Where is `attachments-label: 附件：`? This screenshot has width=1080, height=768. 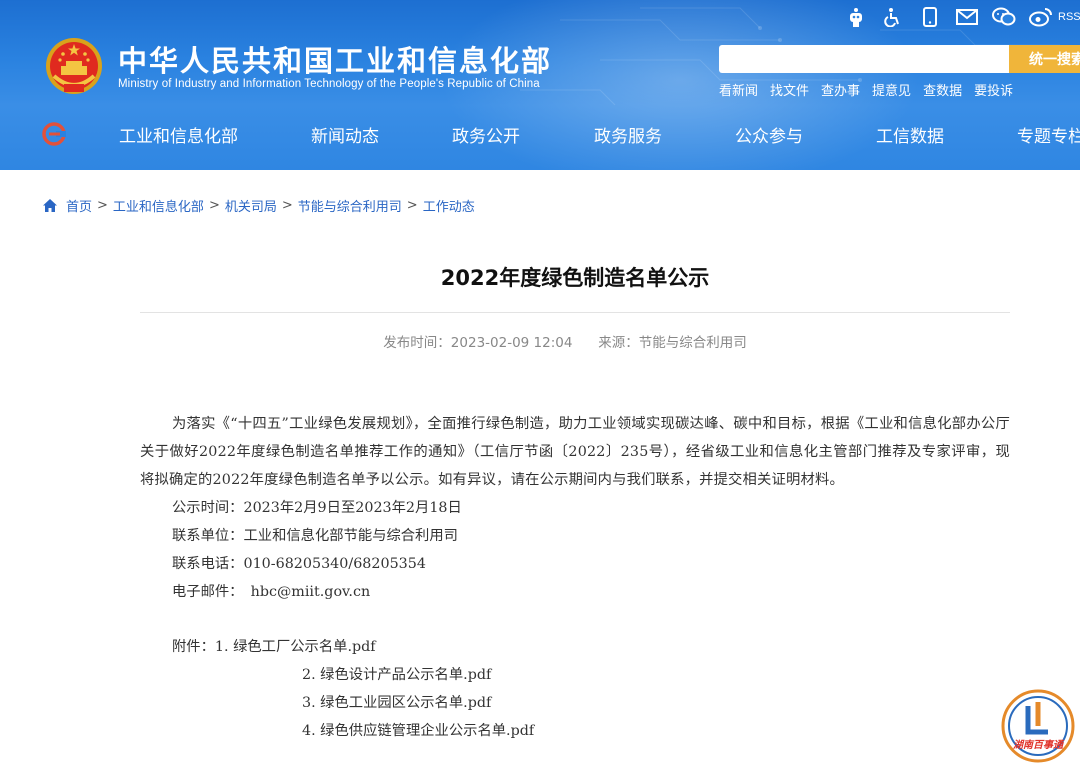
attachments-label: 附件： is located at coordinates (193, 647).